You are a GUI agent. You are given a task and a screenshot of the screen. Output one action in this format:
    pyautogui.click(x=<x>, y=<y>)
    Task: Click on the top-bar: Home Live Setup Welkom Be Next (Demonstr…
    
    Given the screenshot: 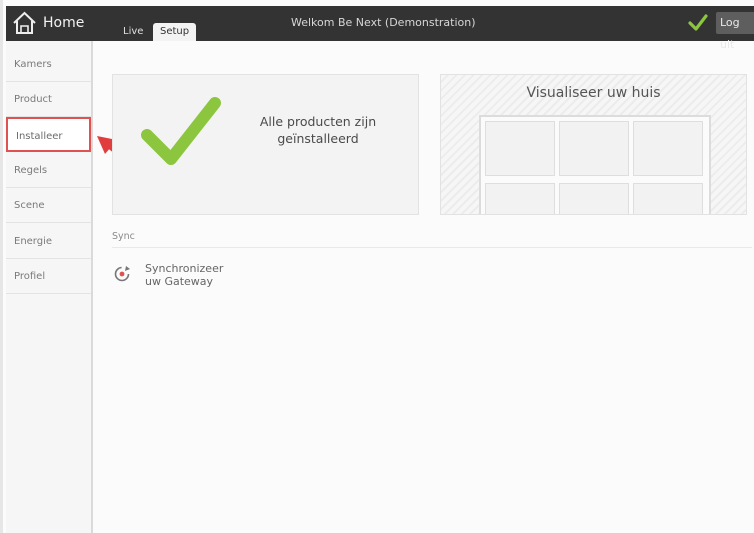 What is the action you would take?
    pyautogui.click(x=380, y=28)
    